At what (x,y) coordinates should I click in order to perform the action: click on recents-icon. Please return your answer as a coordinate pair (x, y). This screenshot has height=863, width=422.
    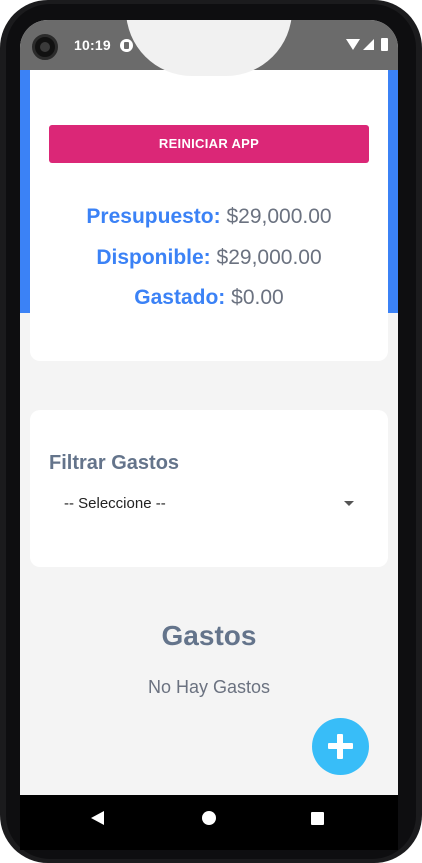
    Looking at the image, I should click on (317, 818).